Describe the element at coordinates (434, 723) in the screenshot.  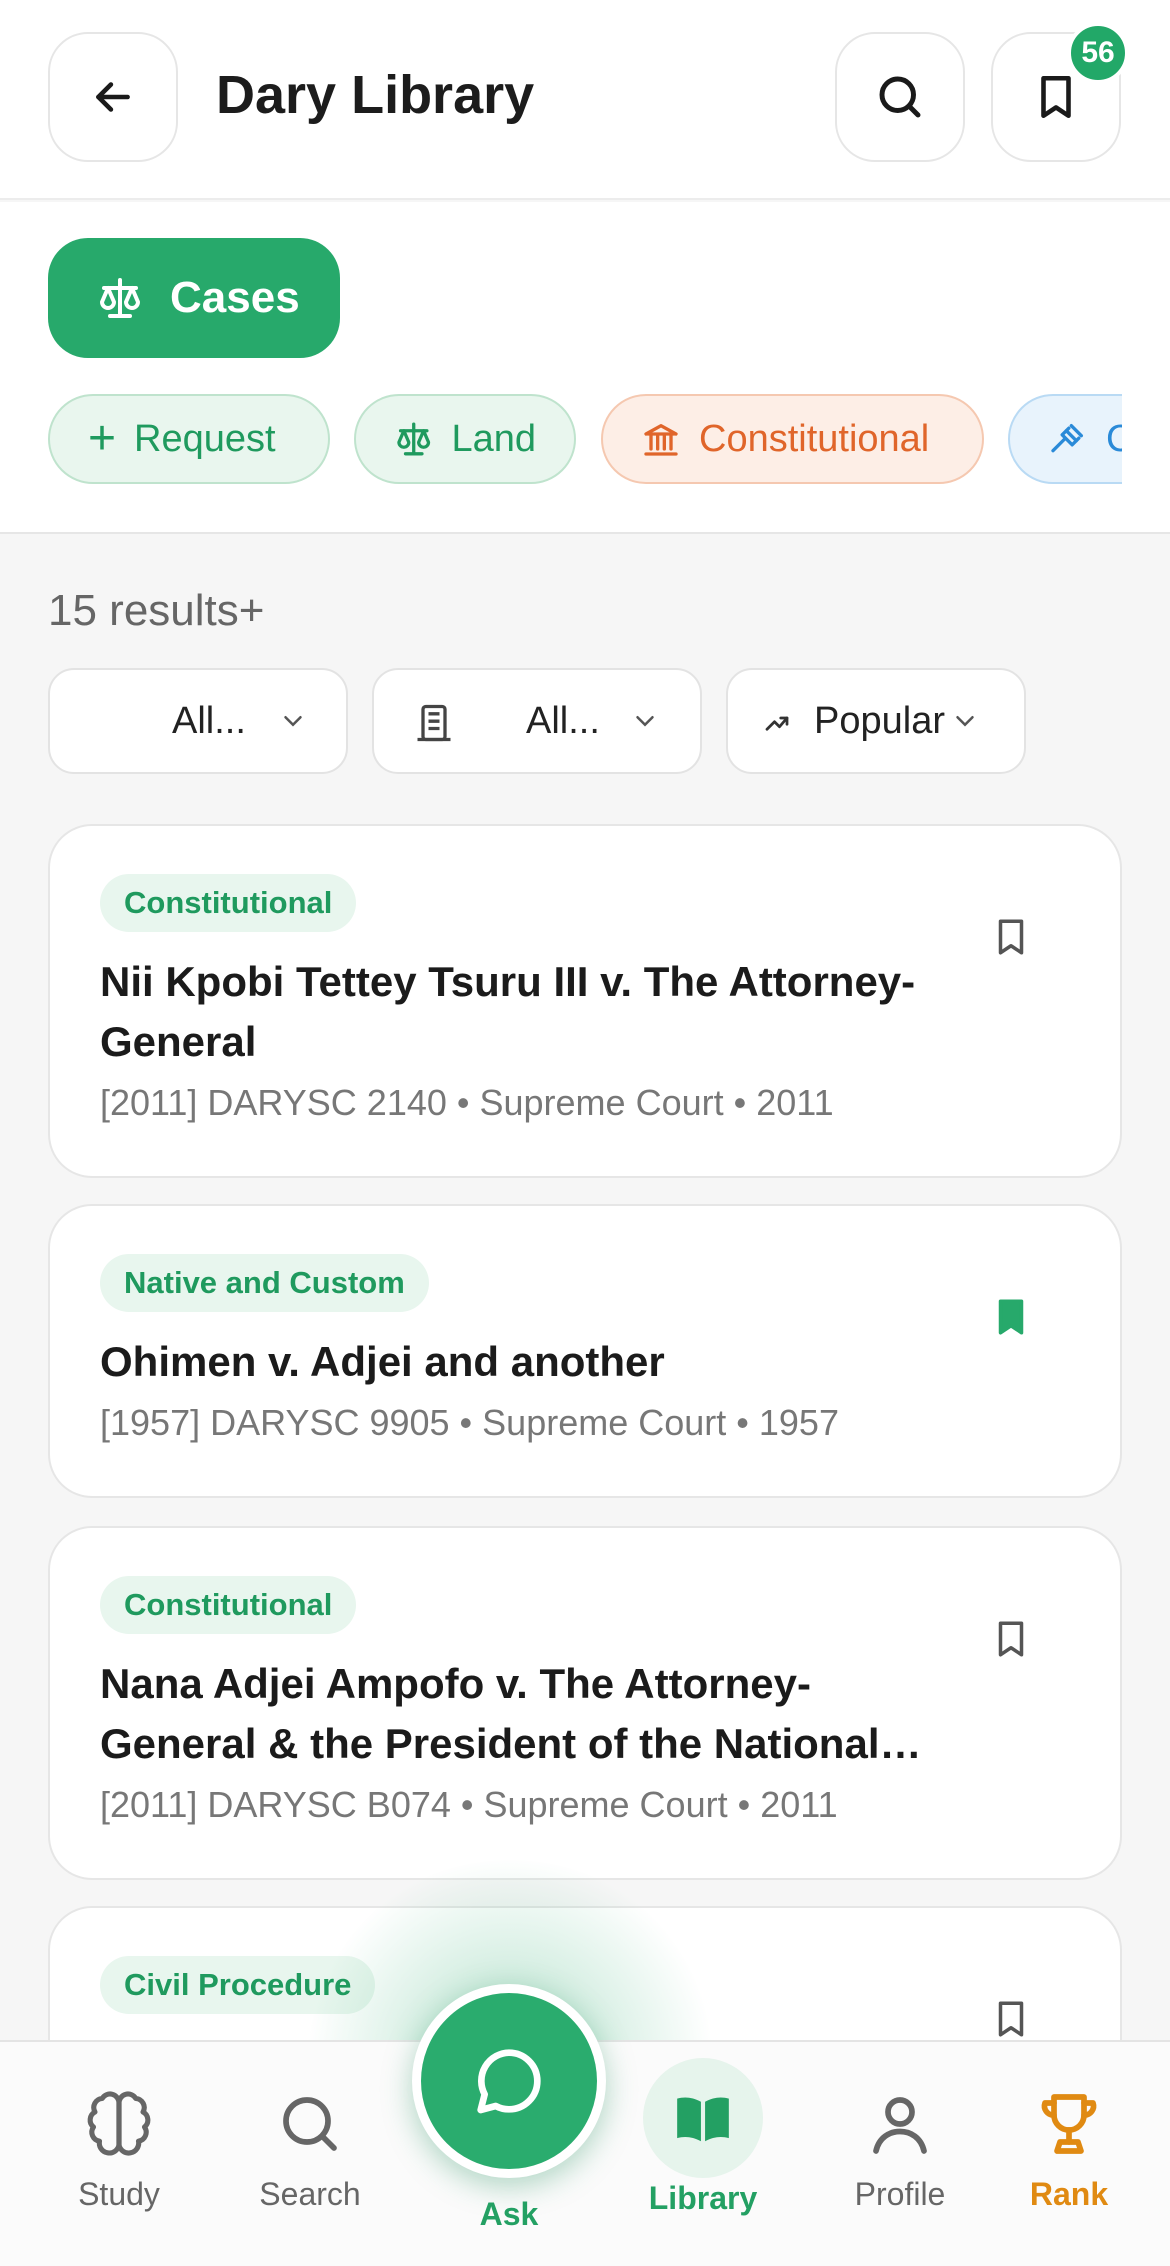
I see `building-icon` at that location.